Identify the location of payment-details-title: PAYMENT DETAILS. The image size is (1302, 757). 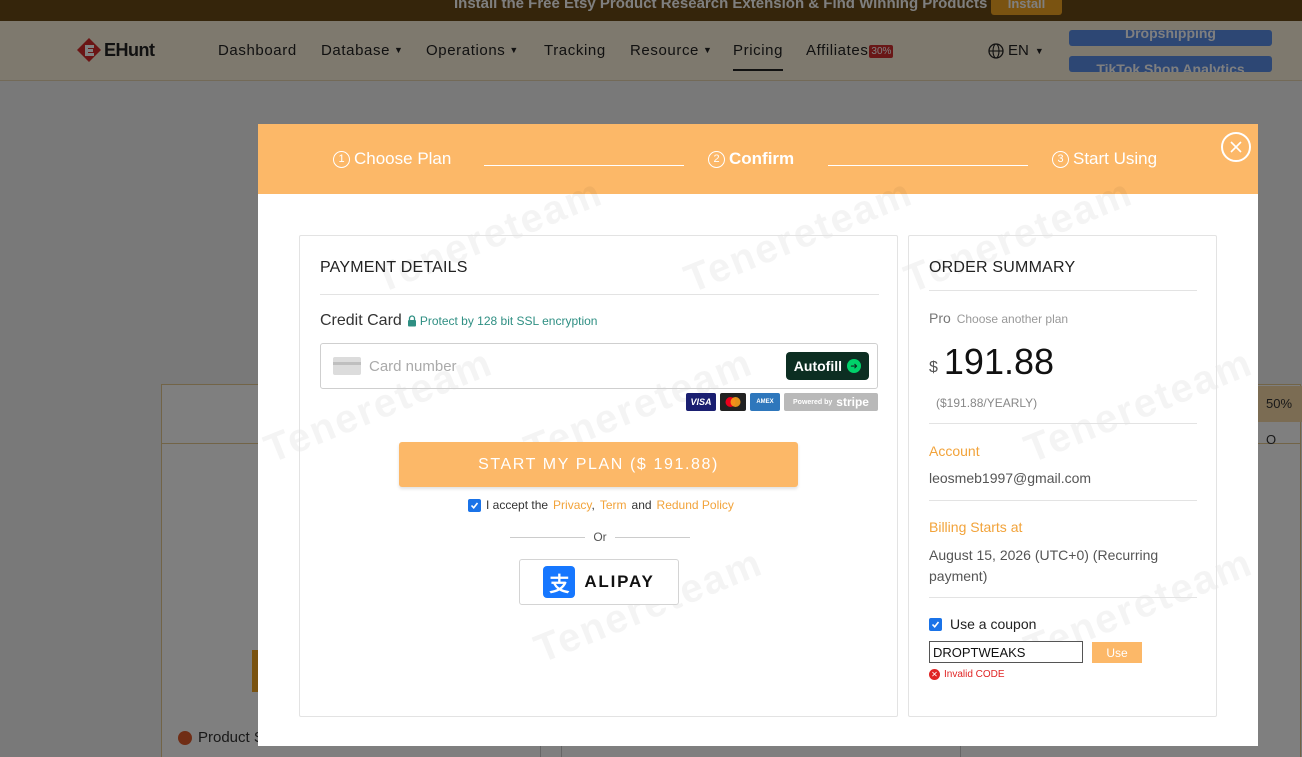
(394, 267).